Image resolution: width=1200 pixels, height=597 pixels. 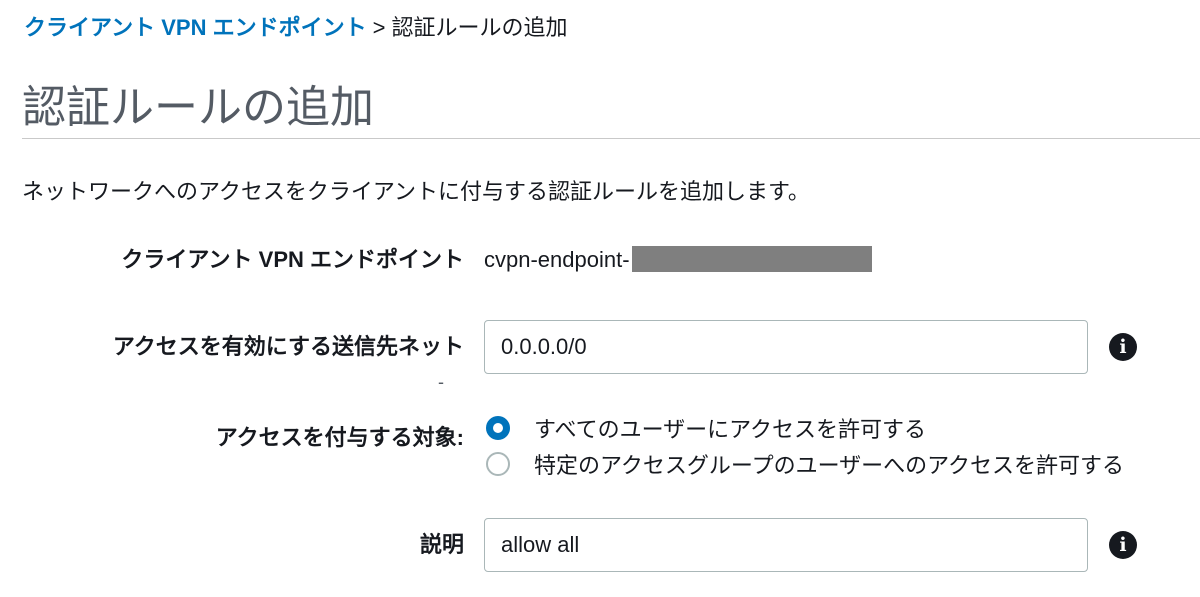 What do you see at coordinates (195, 27) in the screenshot?
I see `breadcrumb-link-client-vpn-endpoints: クライアント VPN エンドポイント` at bounding box center [195, 27].